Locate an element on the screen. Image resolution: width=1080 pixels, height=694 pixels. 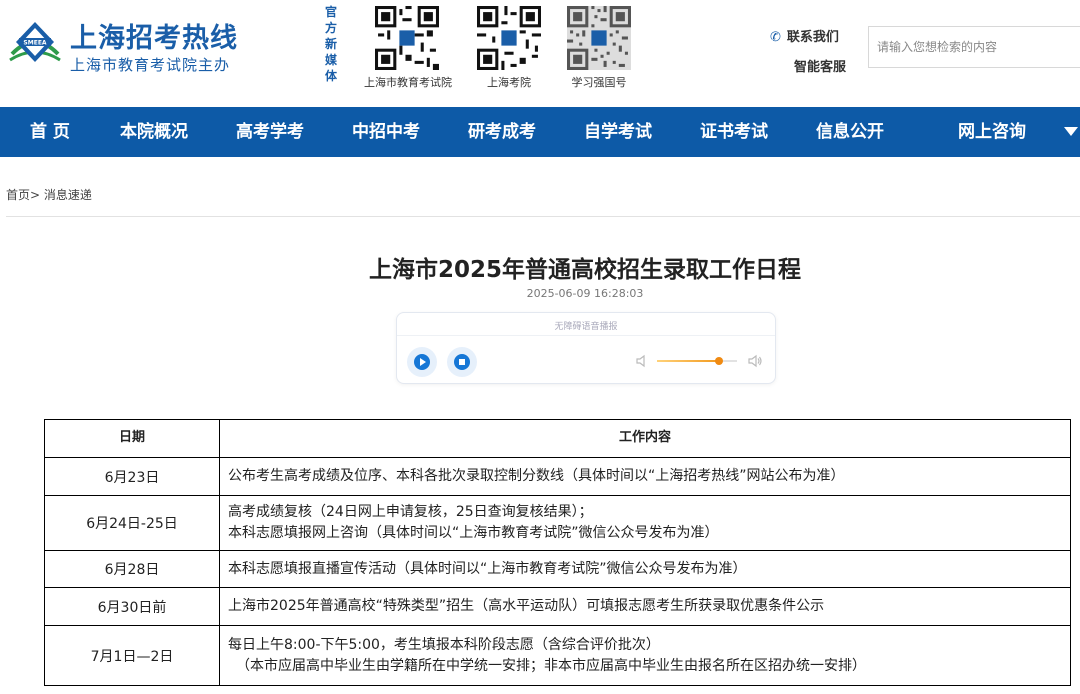
volume-high-icon is located at coordinates (755, 361).